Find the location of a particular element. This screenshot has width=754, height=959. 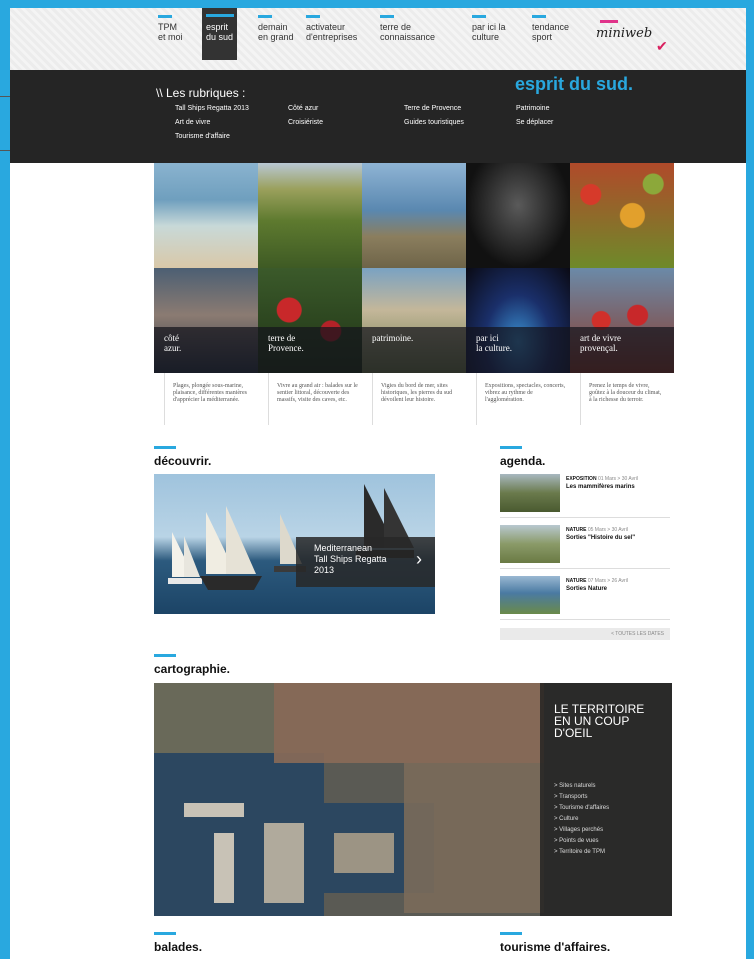

nav-item-demain: demain en grand is located at coordinates (276, 28).